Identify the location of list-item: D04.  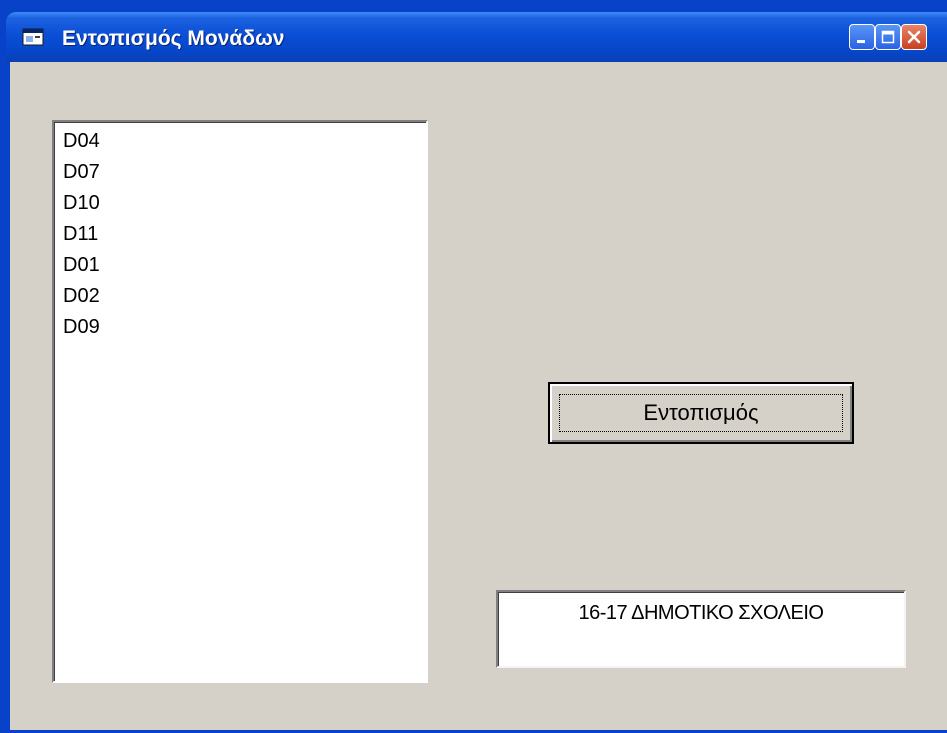
(240, 141).